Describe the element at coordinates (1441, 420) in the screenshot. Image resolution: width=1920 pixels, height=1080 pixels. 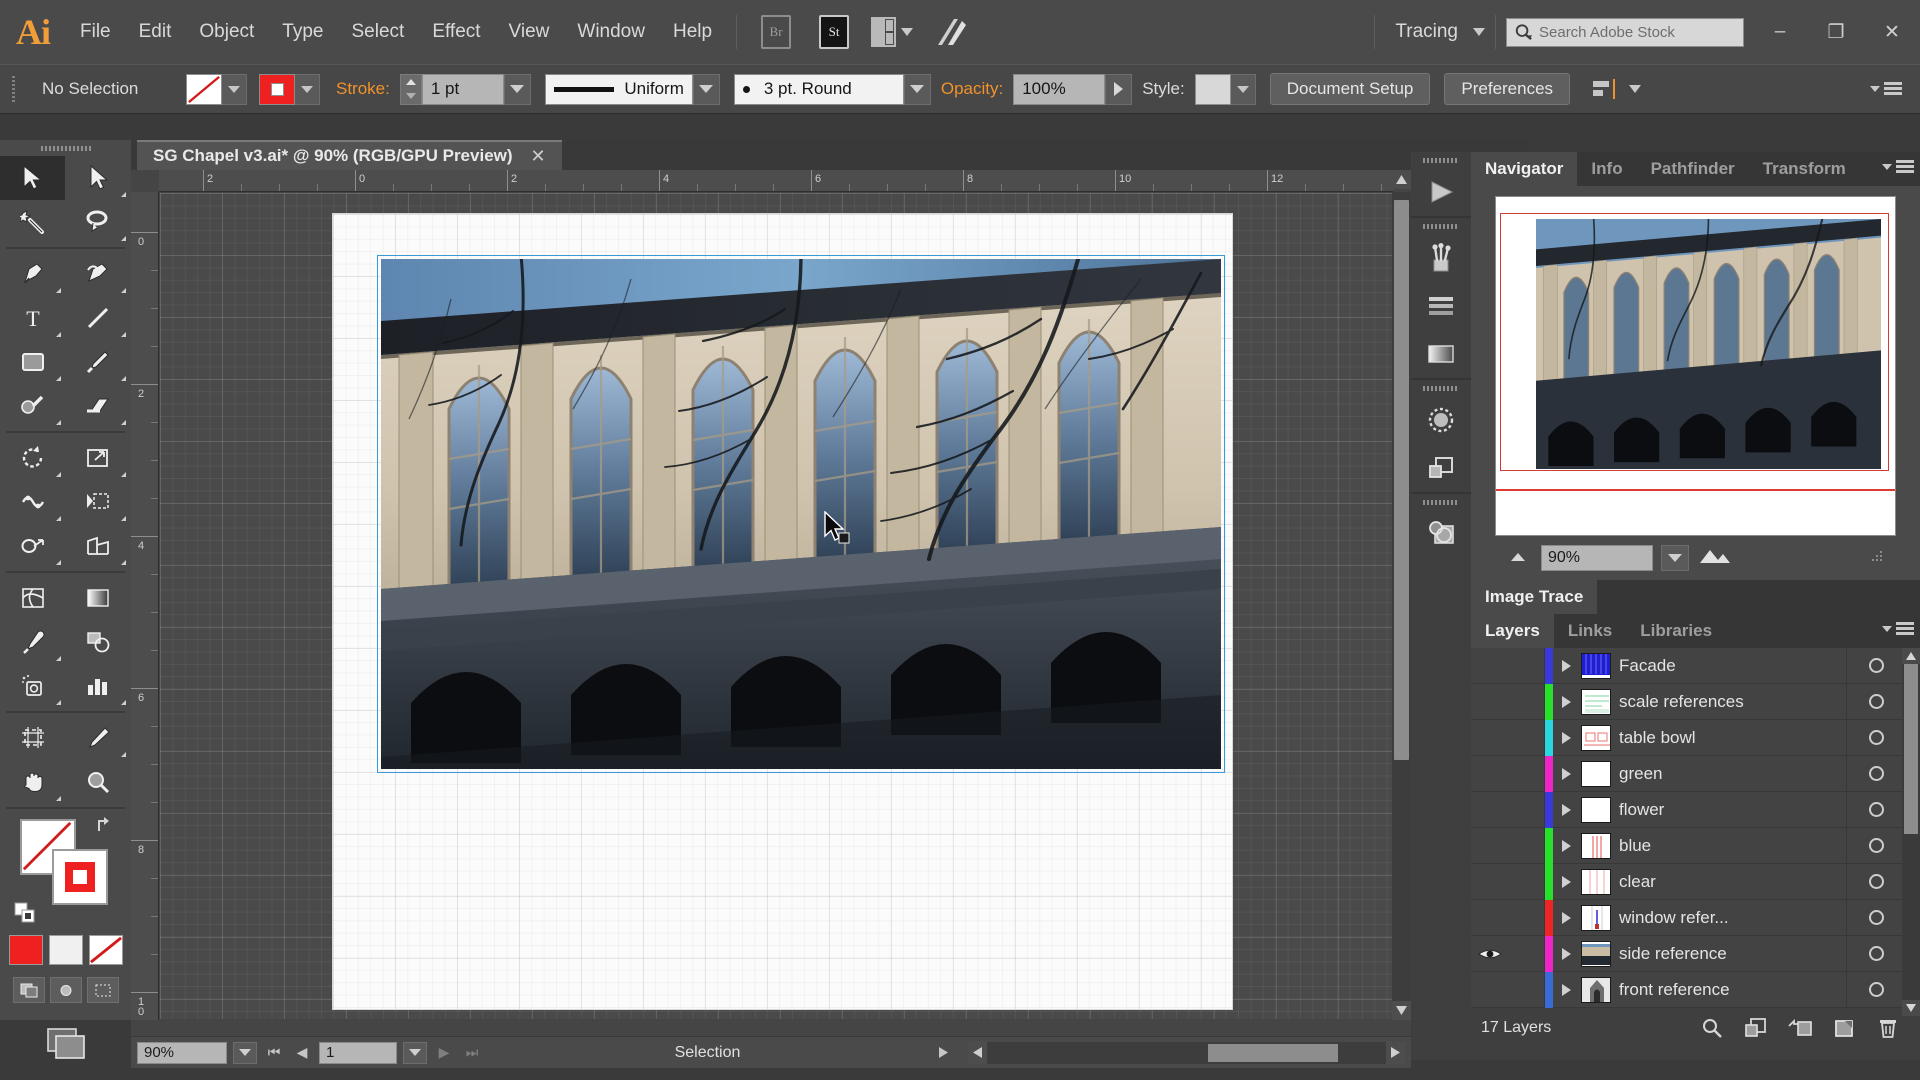
I see `appearance-panel-icon` at that location.